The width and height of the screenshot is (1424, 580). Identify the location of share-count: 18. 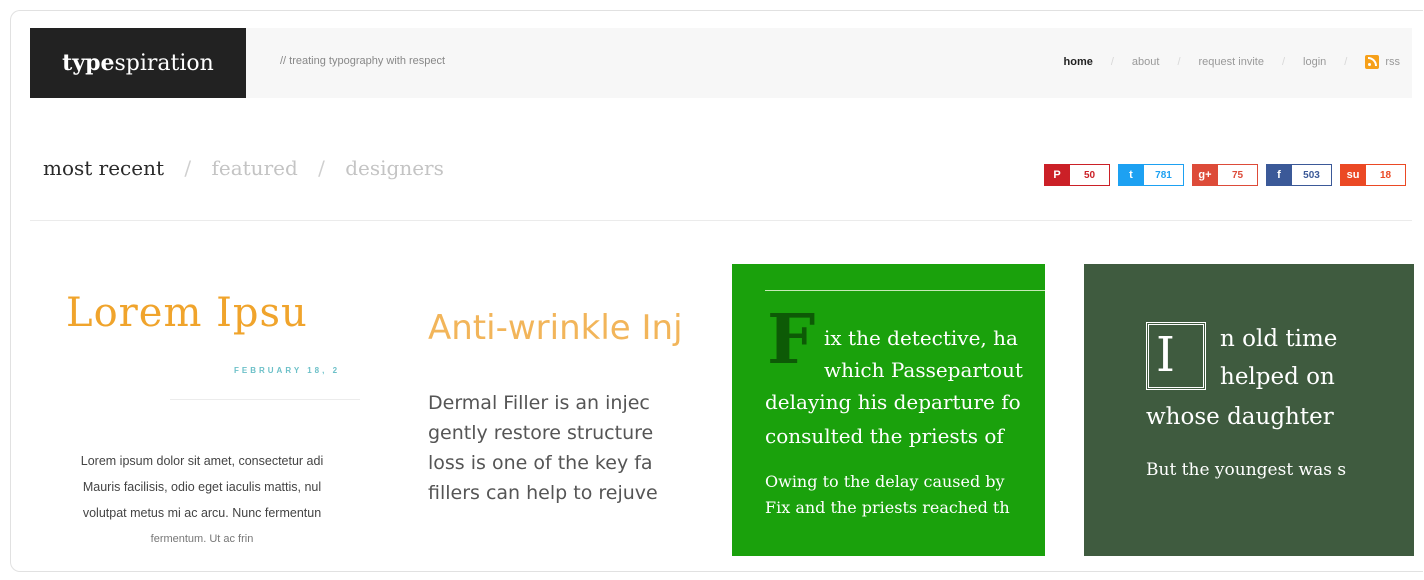
(1386, 175).